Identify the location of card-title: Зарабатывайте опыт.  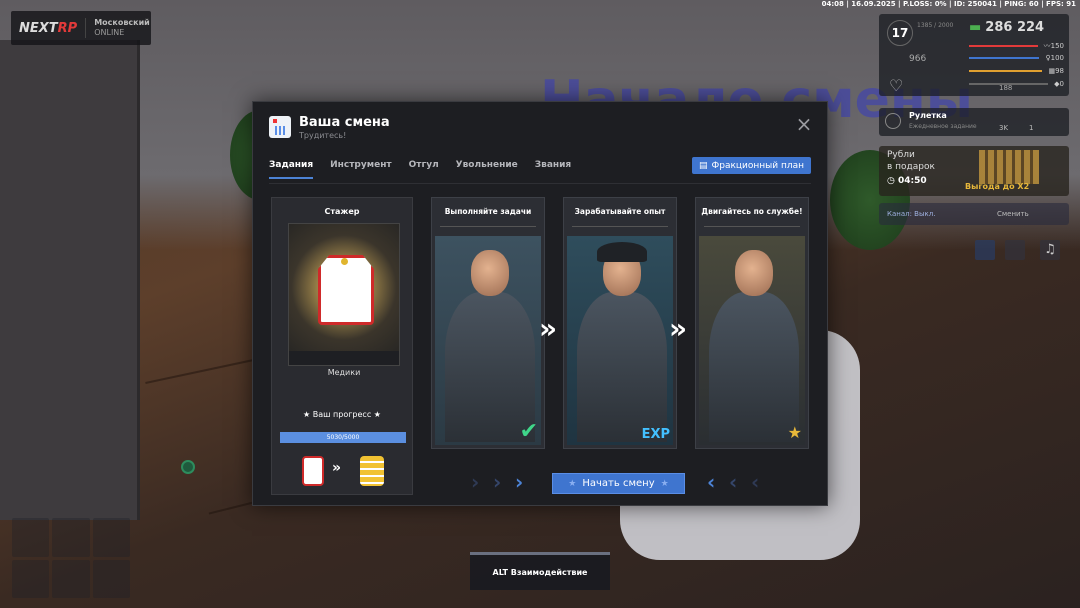
(620, 211).